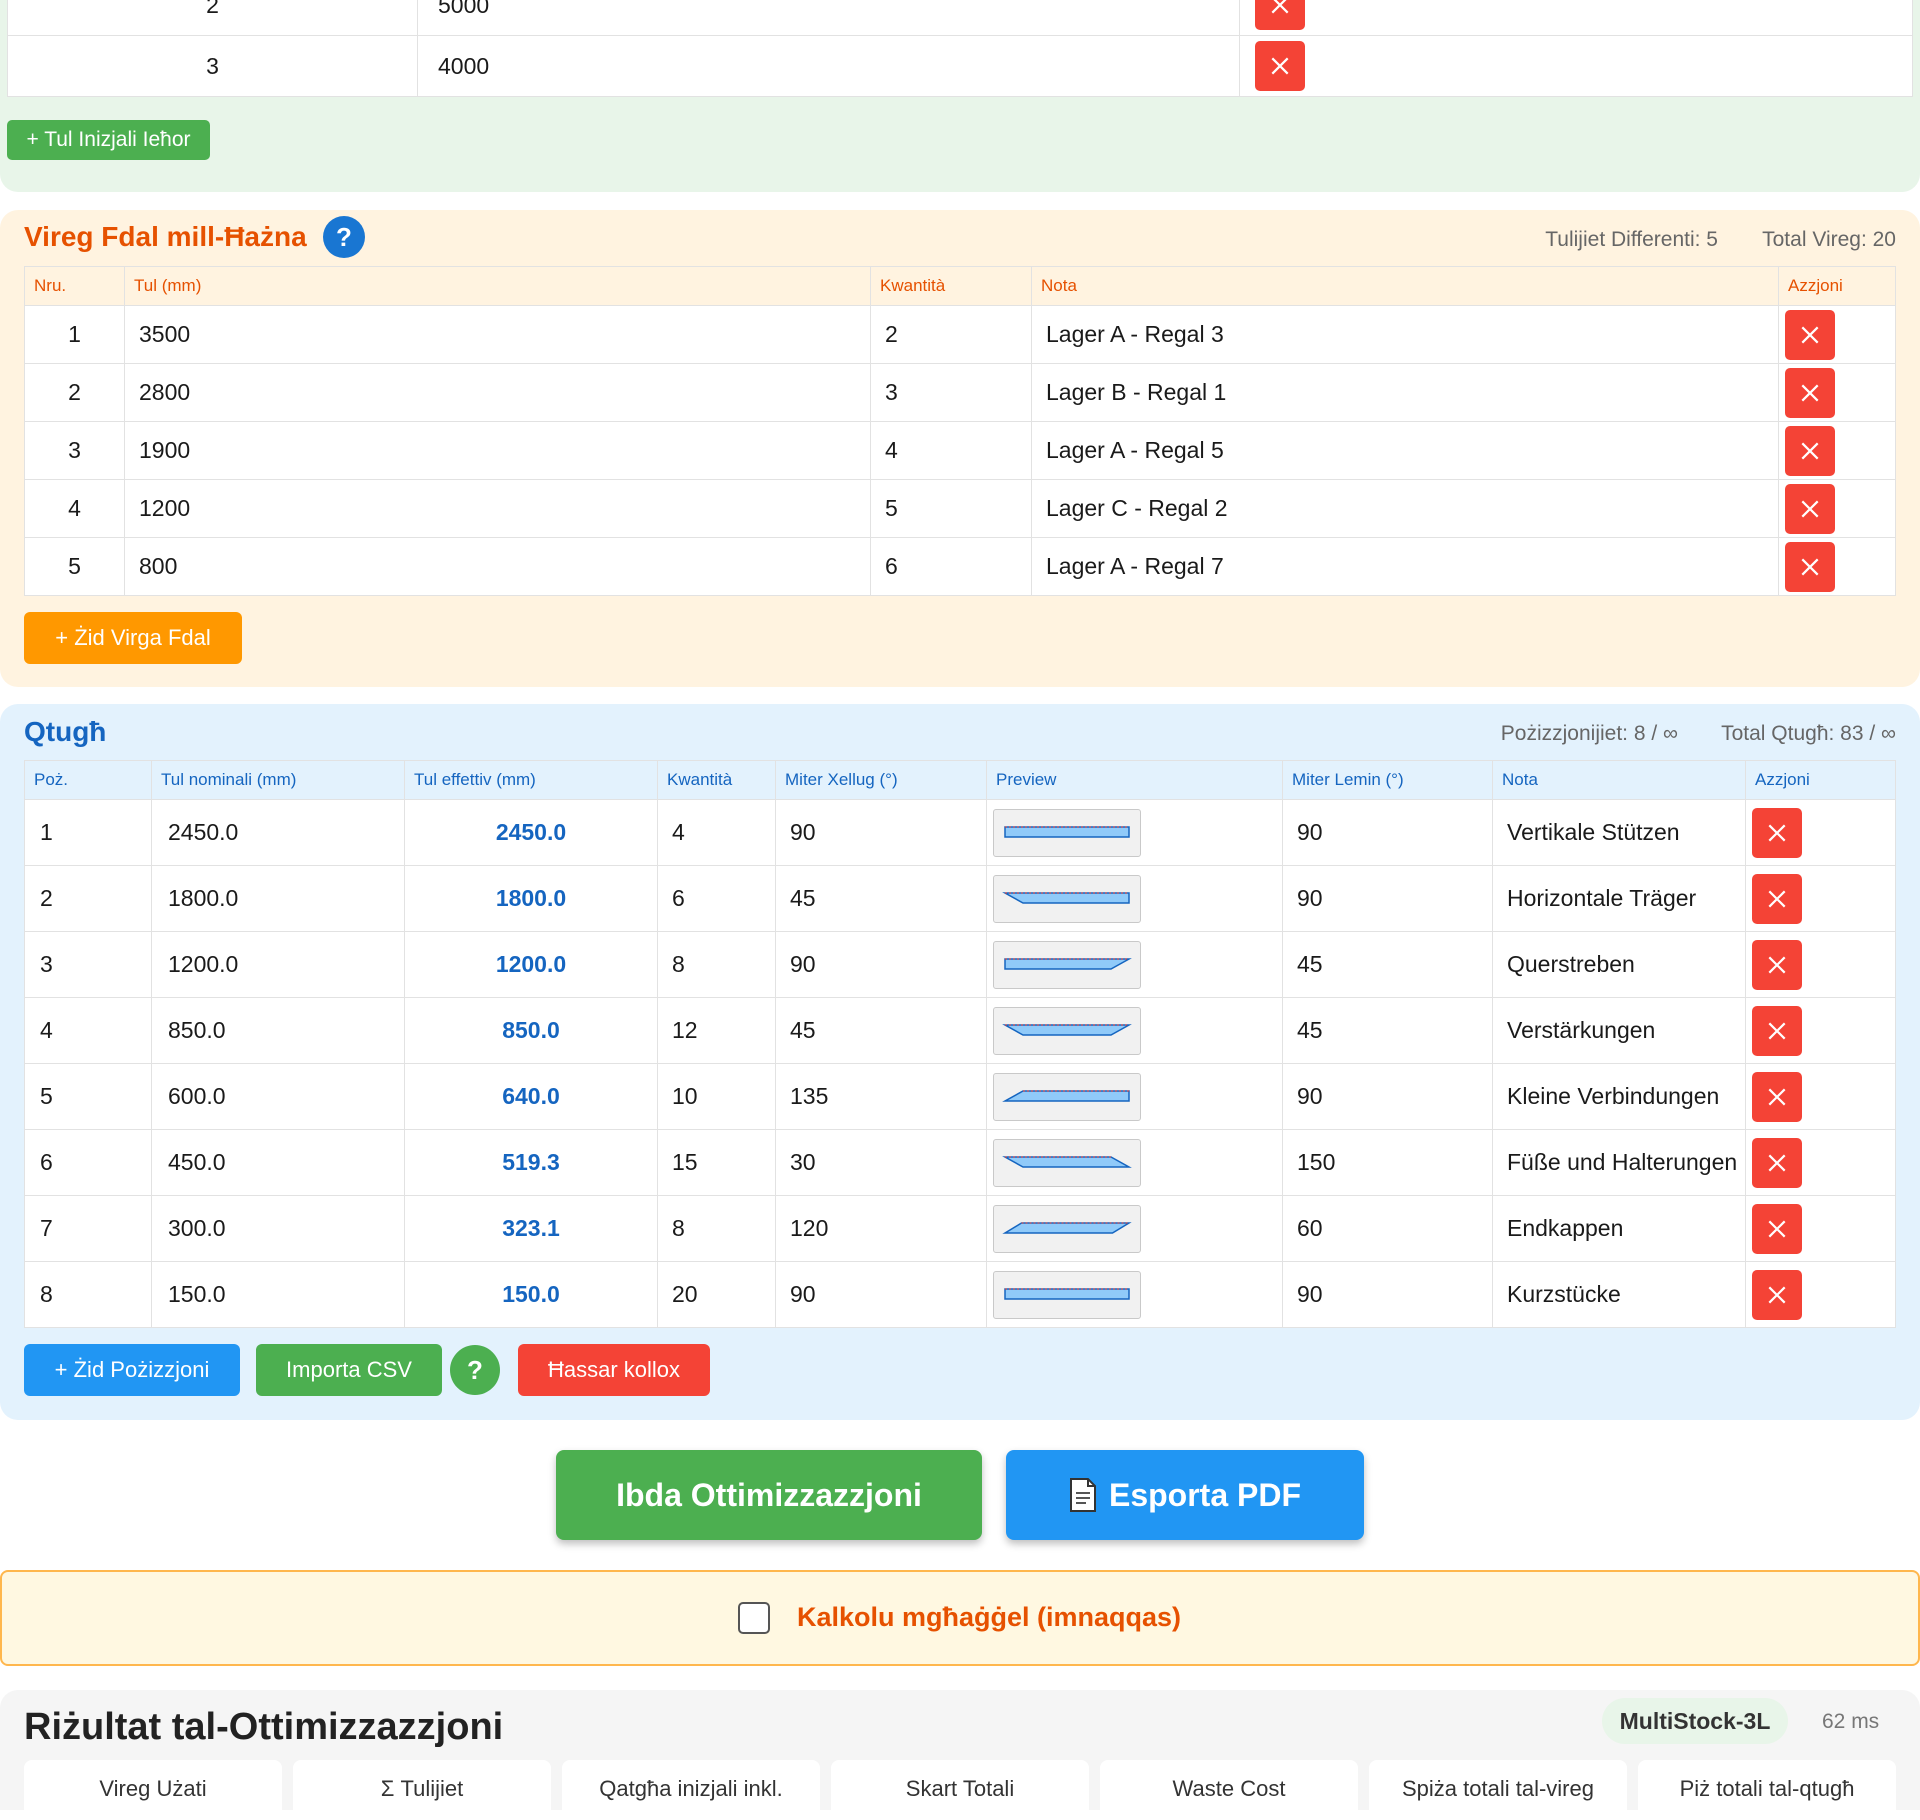  I want to click on miter-left-cell: 135, so click(881, 1096).